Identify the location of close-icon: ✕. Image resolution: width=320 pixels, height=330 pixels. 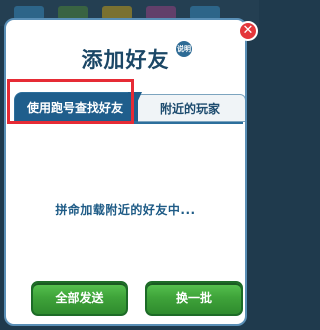
(248, 31).